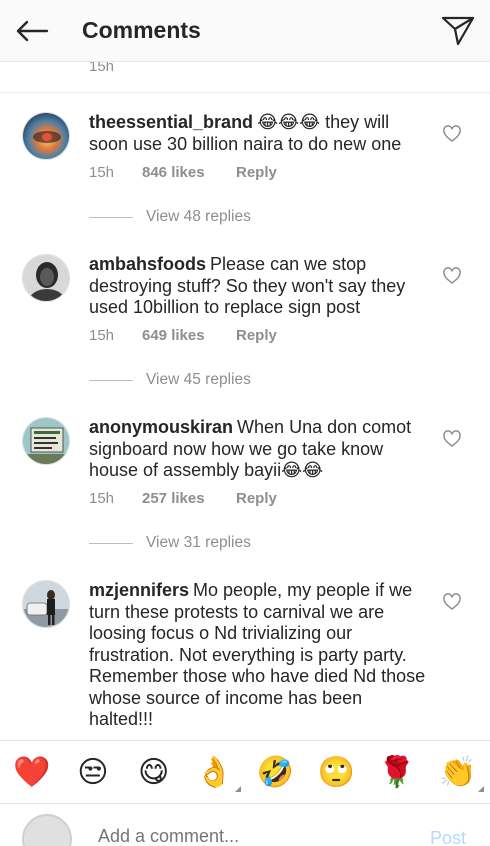  Describe the element at coordinates (245, 825) in the screenshot. I see `comment-input-bar: Post` at that location.